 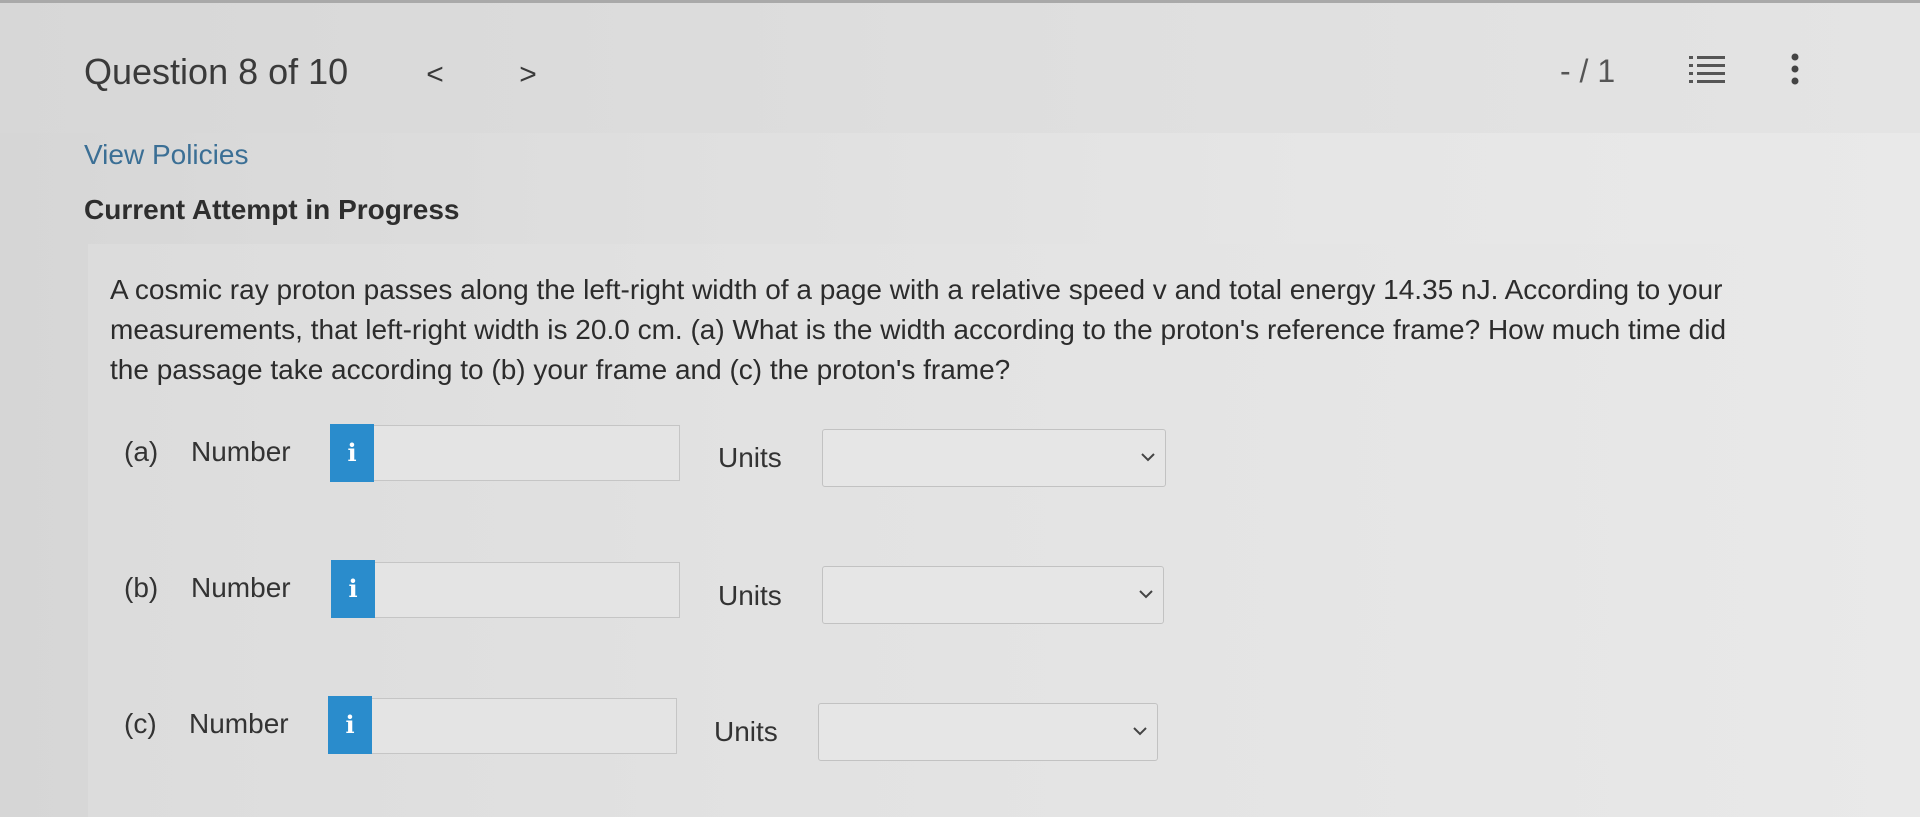 I want to click on attempt-status-heading: Current Attempt in Progress, so click(x=272, y=209).